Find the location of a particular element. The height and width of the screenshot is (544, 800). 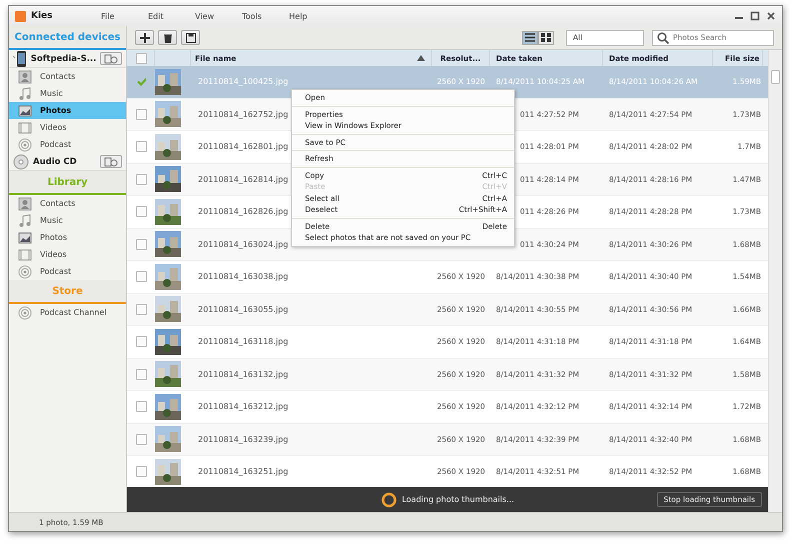

file-name: 20110814_163055.jpg is located at coordinates (243, 309).